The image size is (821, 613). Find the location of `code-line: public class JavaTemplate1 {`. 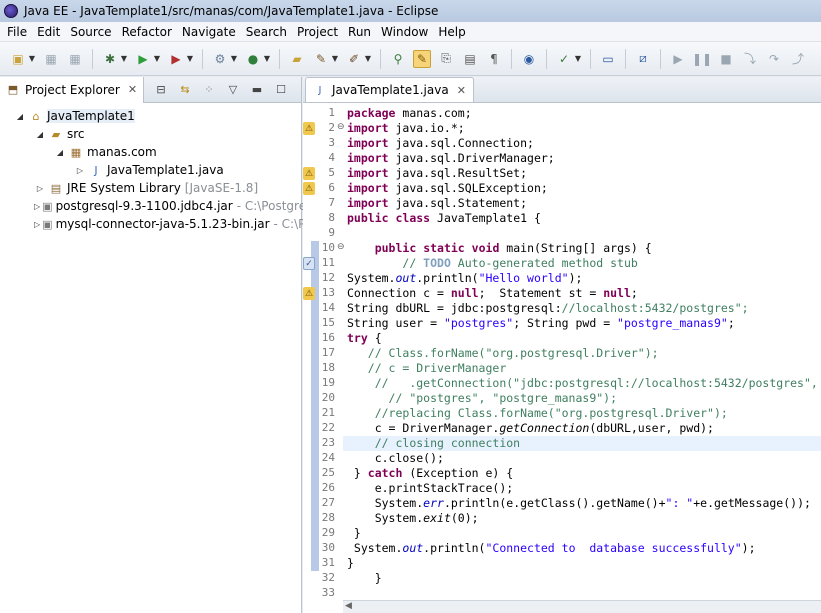

code-line: public class JavaTemplate1 { is located at coordinates (444, 218).